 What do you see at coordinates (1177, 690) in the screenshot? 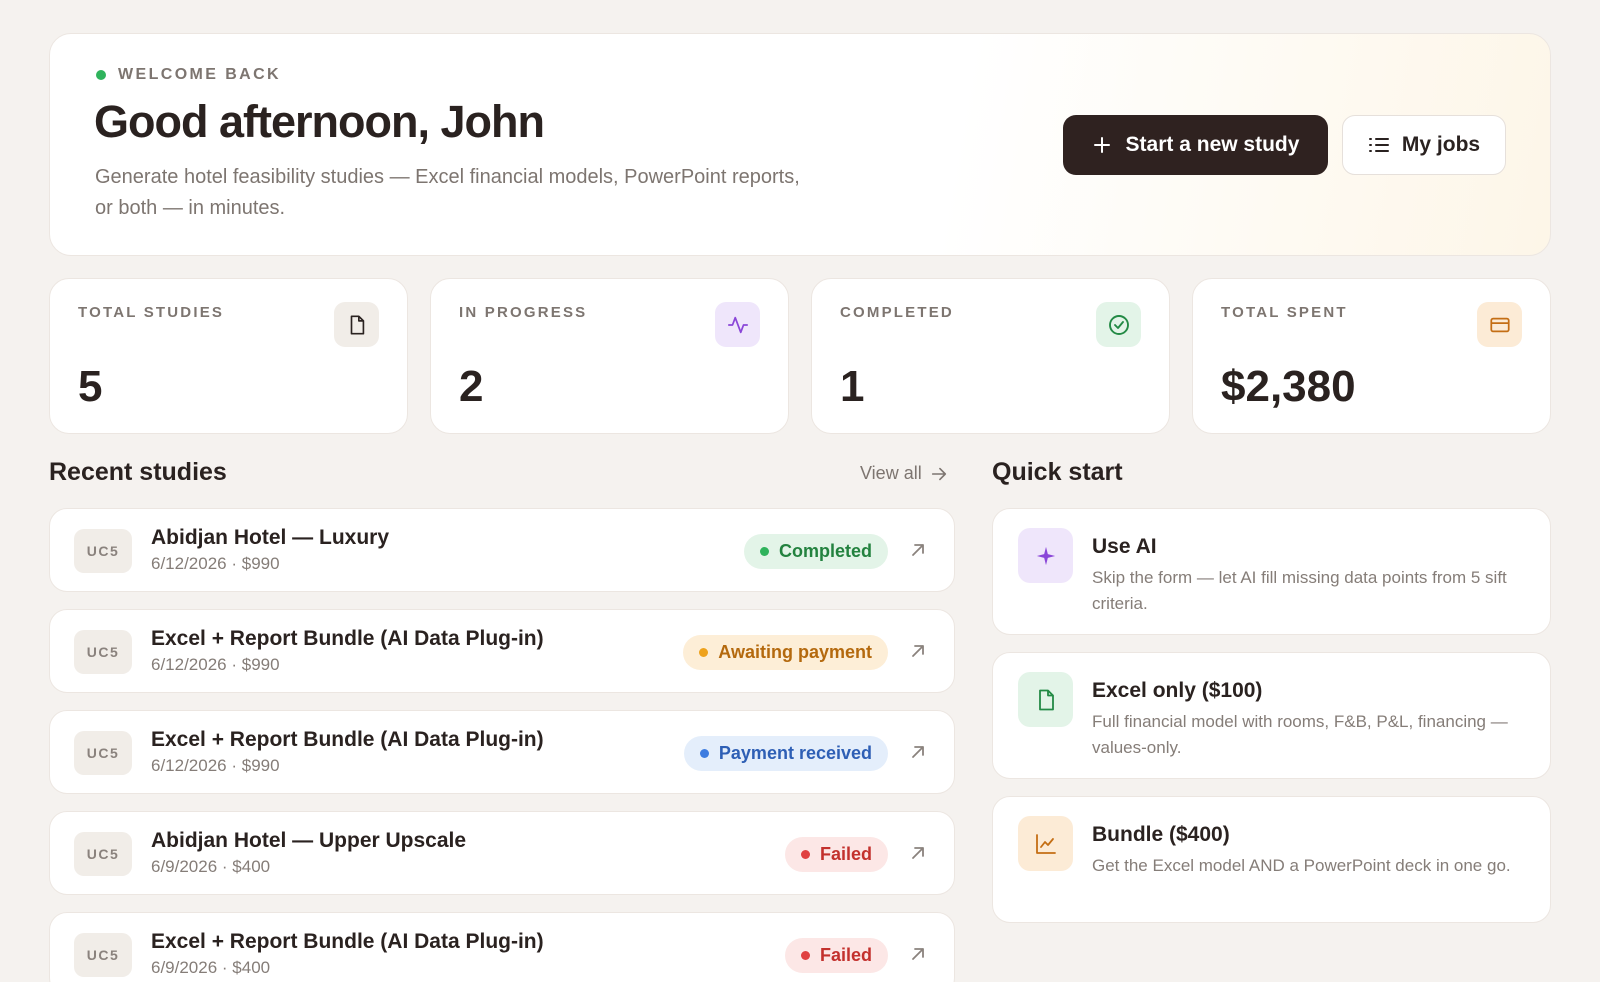
I see `quick-start-title-text: Excel only ($100)` at bounding box center [1177, 690].